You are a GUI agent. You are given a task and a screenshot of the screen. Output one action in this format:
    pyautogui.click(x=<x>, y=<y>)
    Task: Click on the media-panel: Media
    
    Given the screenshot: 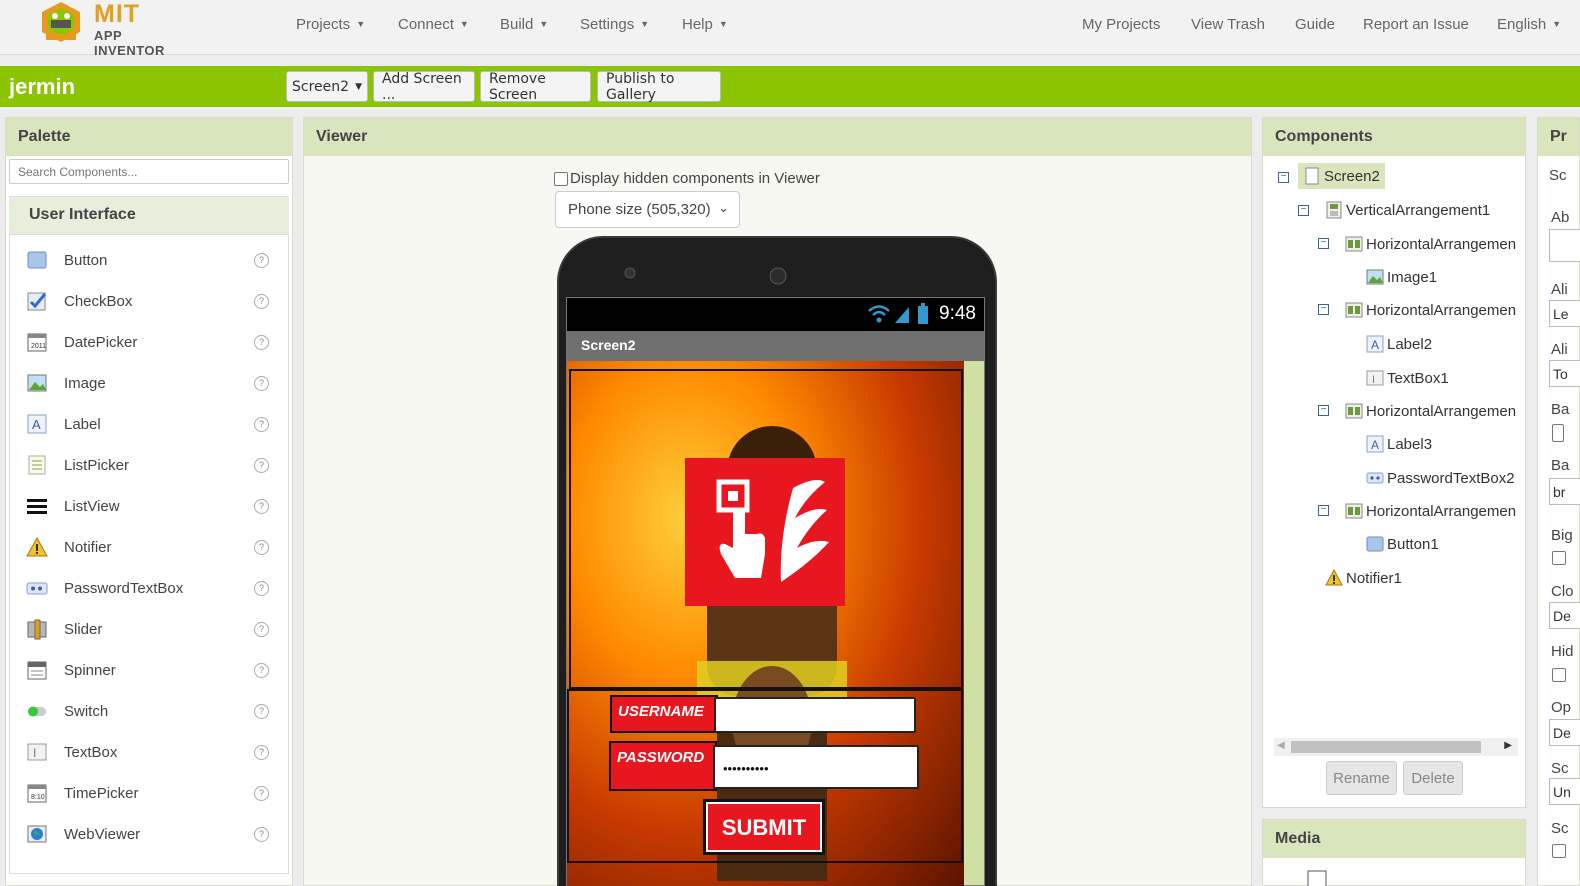 What is the action you would take?
    pyautogui.click(x=1394, y=852)
    